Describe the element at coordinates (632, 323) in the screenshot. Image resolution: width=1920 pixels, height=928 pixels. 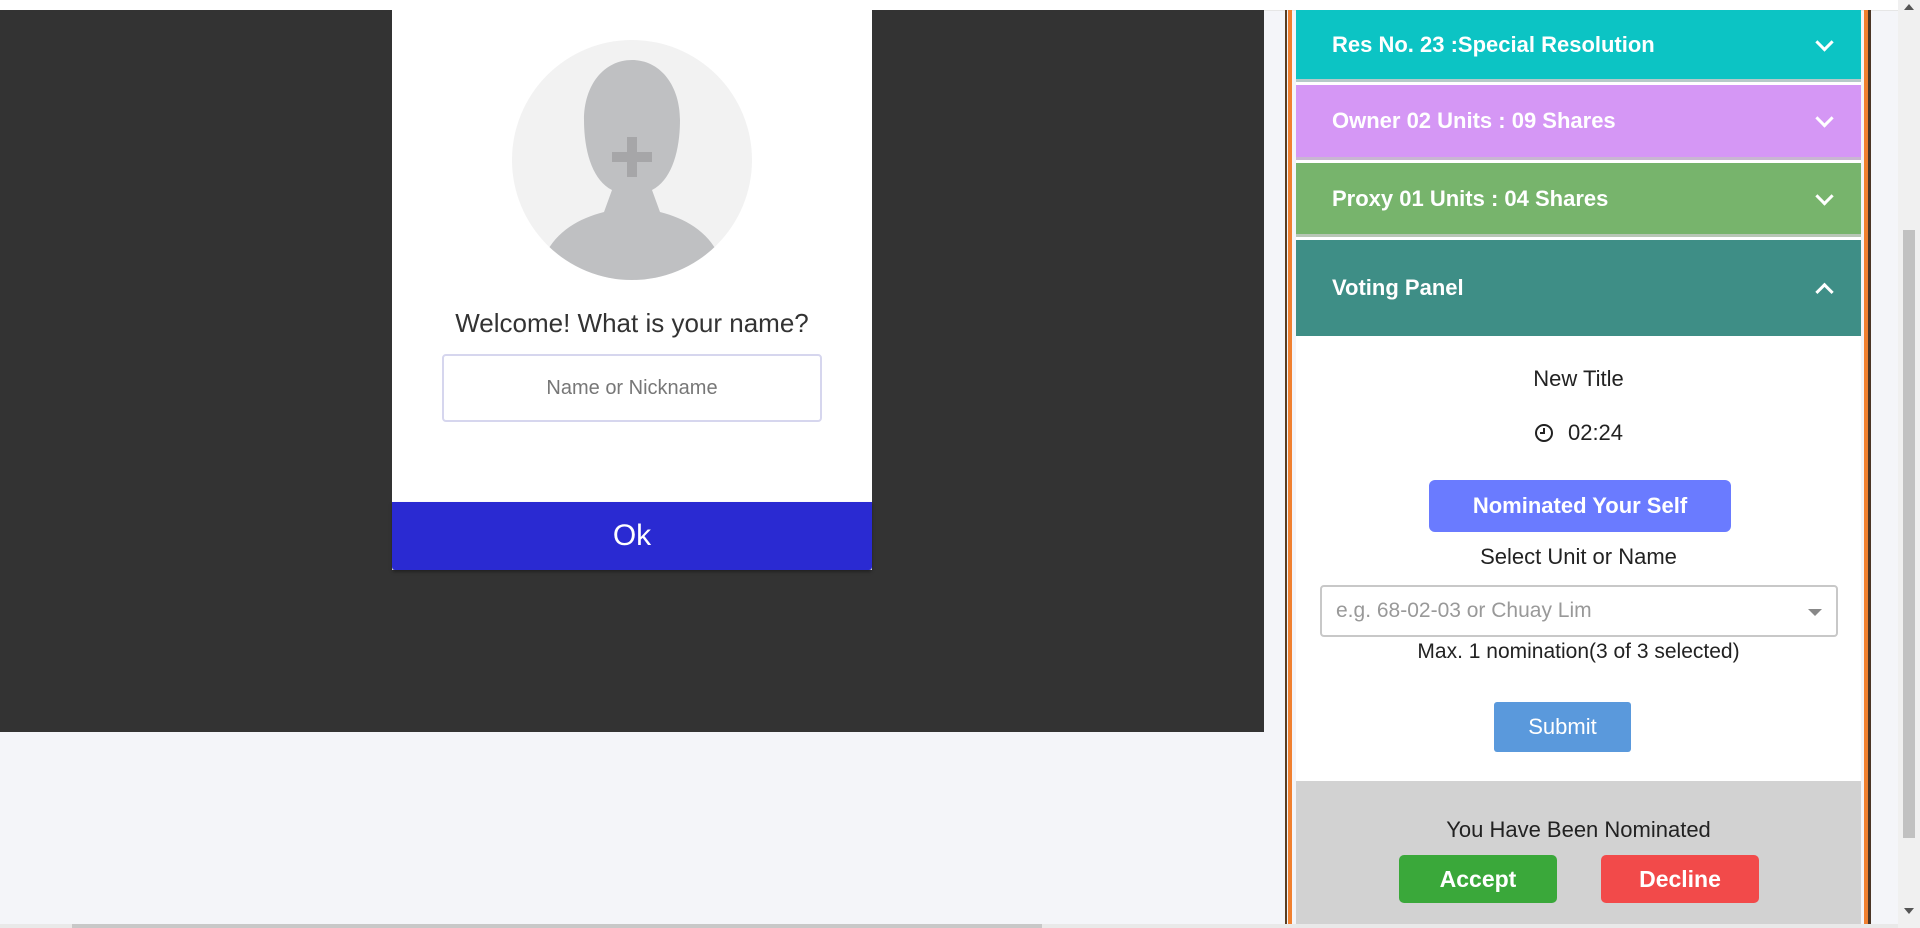
I see `welcome-prompt: Welcome! What is your name?` at that location.